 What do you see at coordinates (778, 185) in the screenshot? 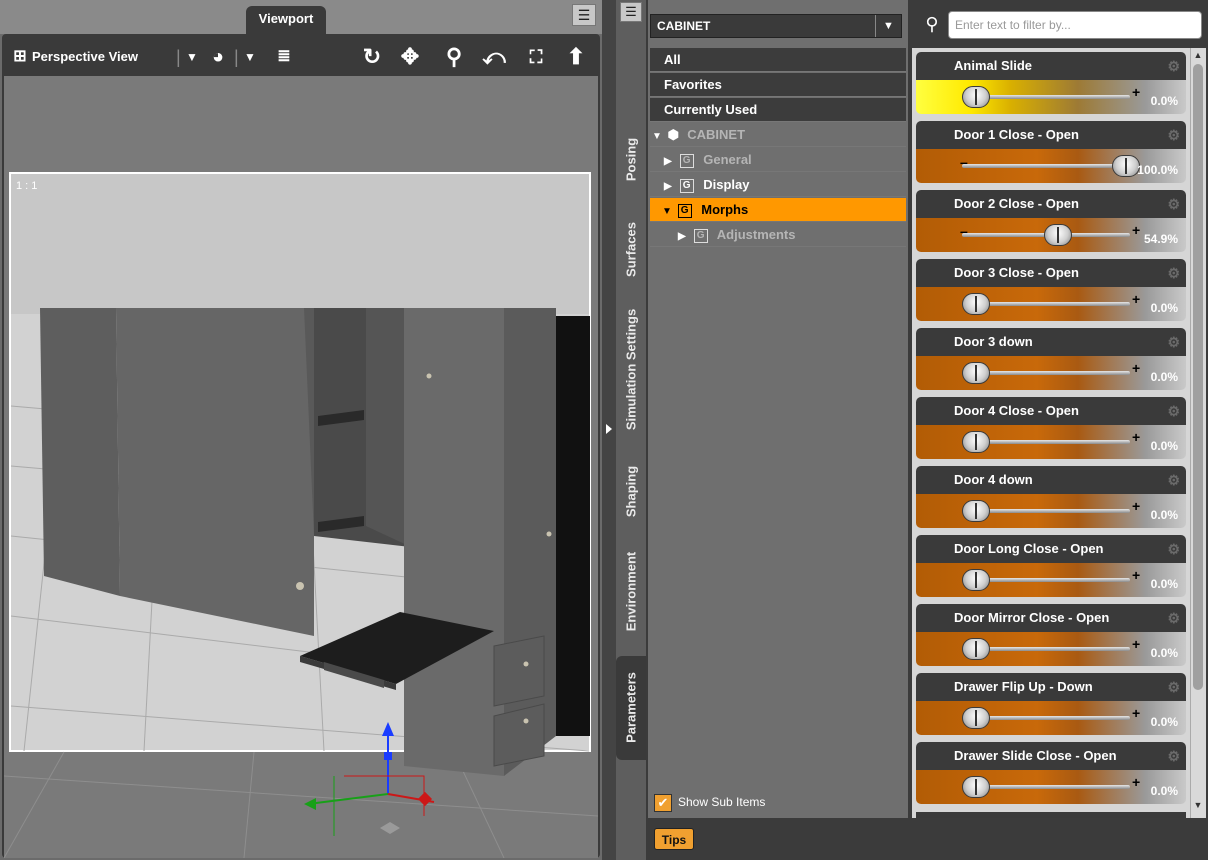
I see `tree-item-display: ▶ G Display` at bounding box center [778, 185].